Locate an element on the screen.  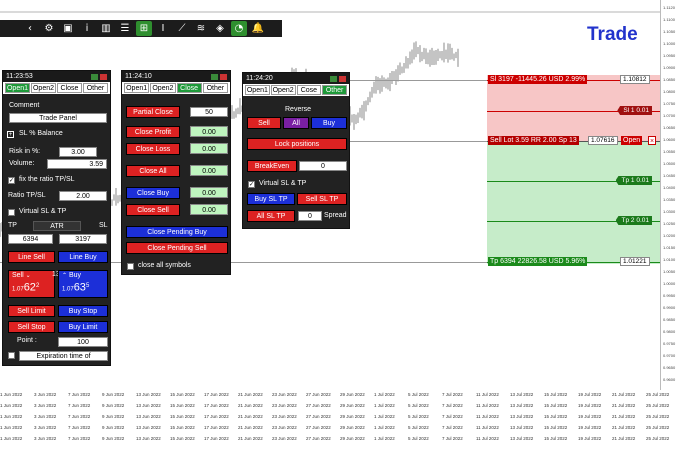
line-buy-button: Line Buy is located at coordinates (83, 257).